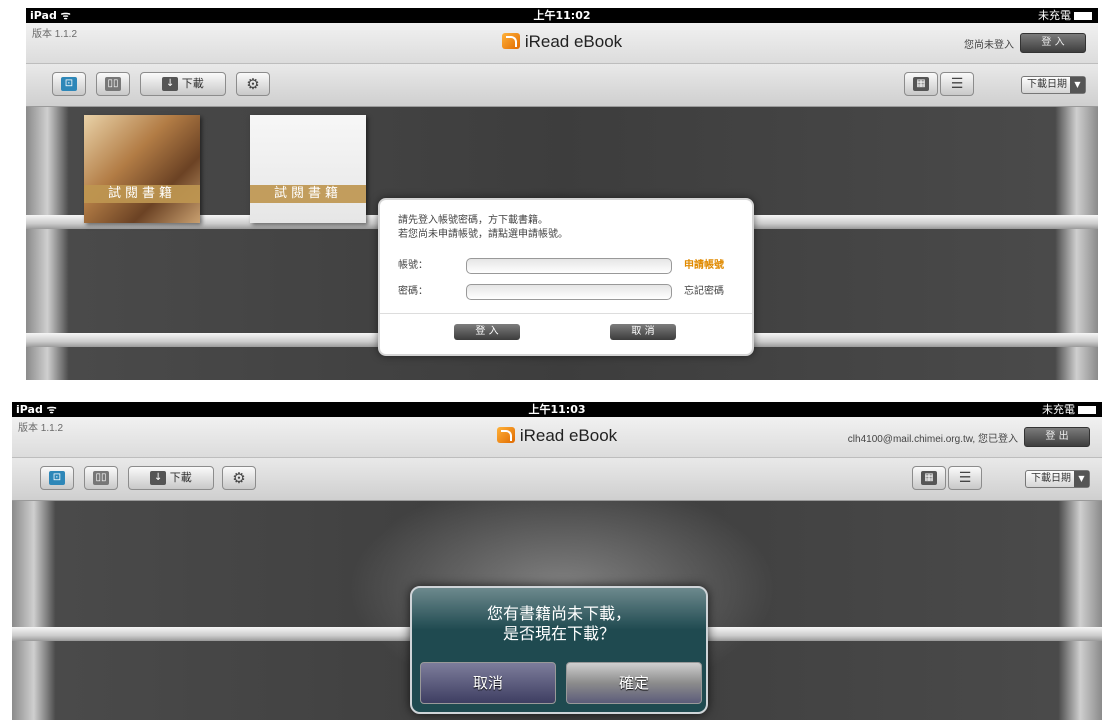  Describe the element at coordinates (704, 266) in the screenshot. I see `apply-account-link: 申請帳號` at that location.